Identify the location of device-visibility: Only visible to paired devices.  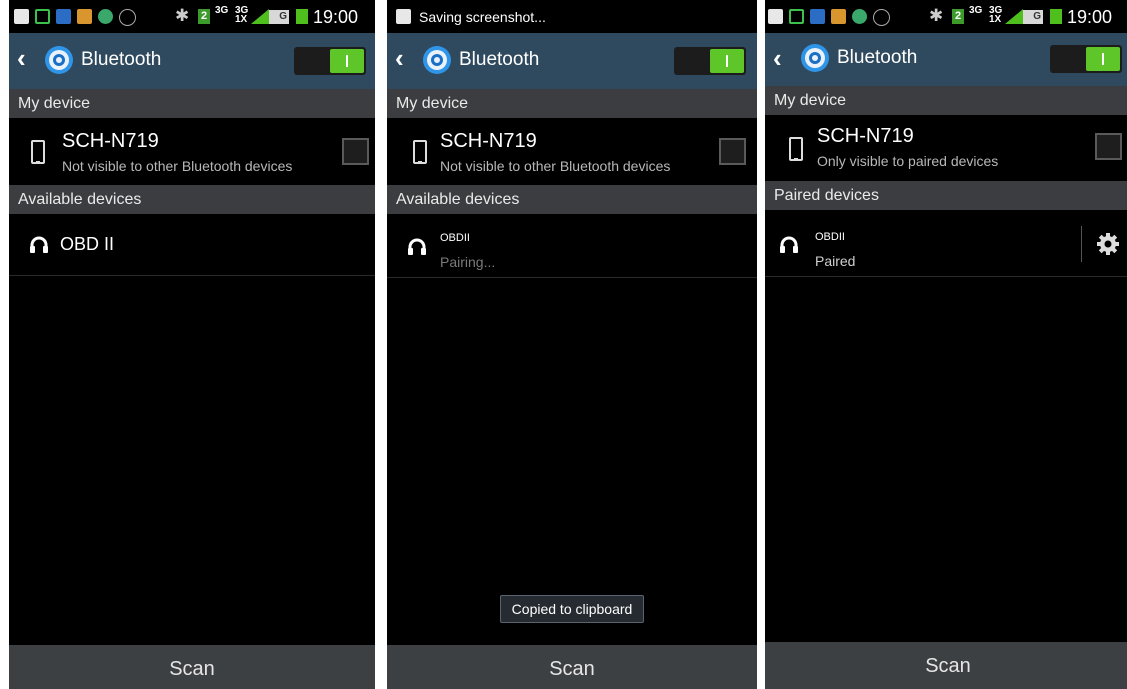
(908, 161).